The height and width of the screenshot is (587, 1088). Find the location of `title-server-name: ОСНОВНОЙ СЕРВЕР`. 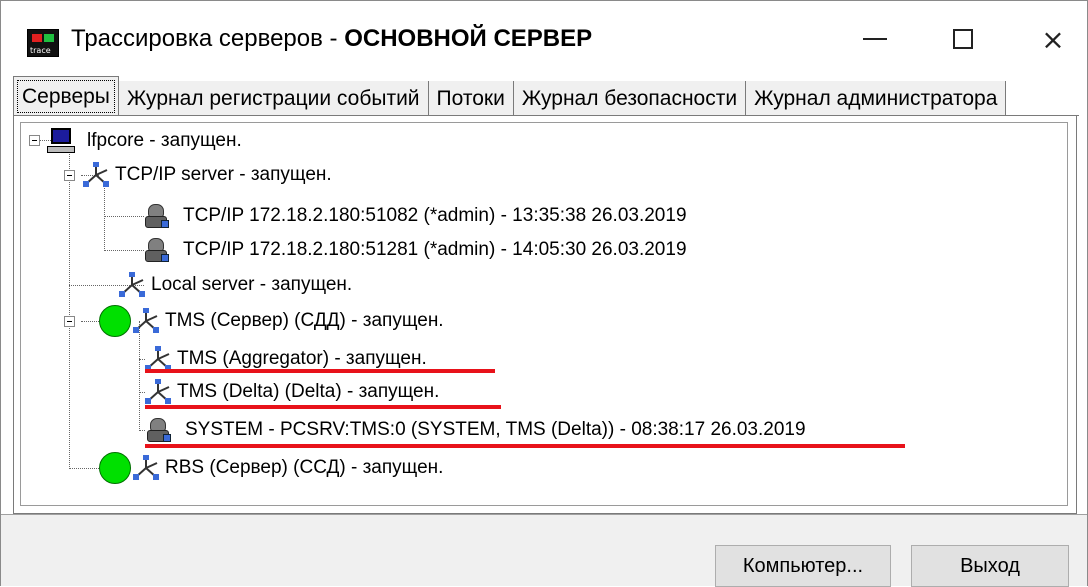

title-server-name: ОСНОВНОЙ СЕРВЕР is located at coordinates (468, 38).